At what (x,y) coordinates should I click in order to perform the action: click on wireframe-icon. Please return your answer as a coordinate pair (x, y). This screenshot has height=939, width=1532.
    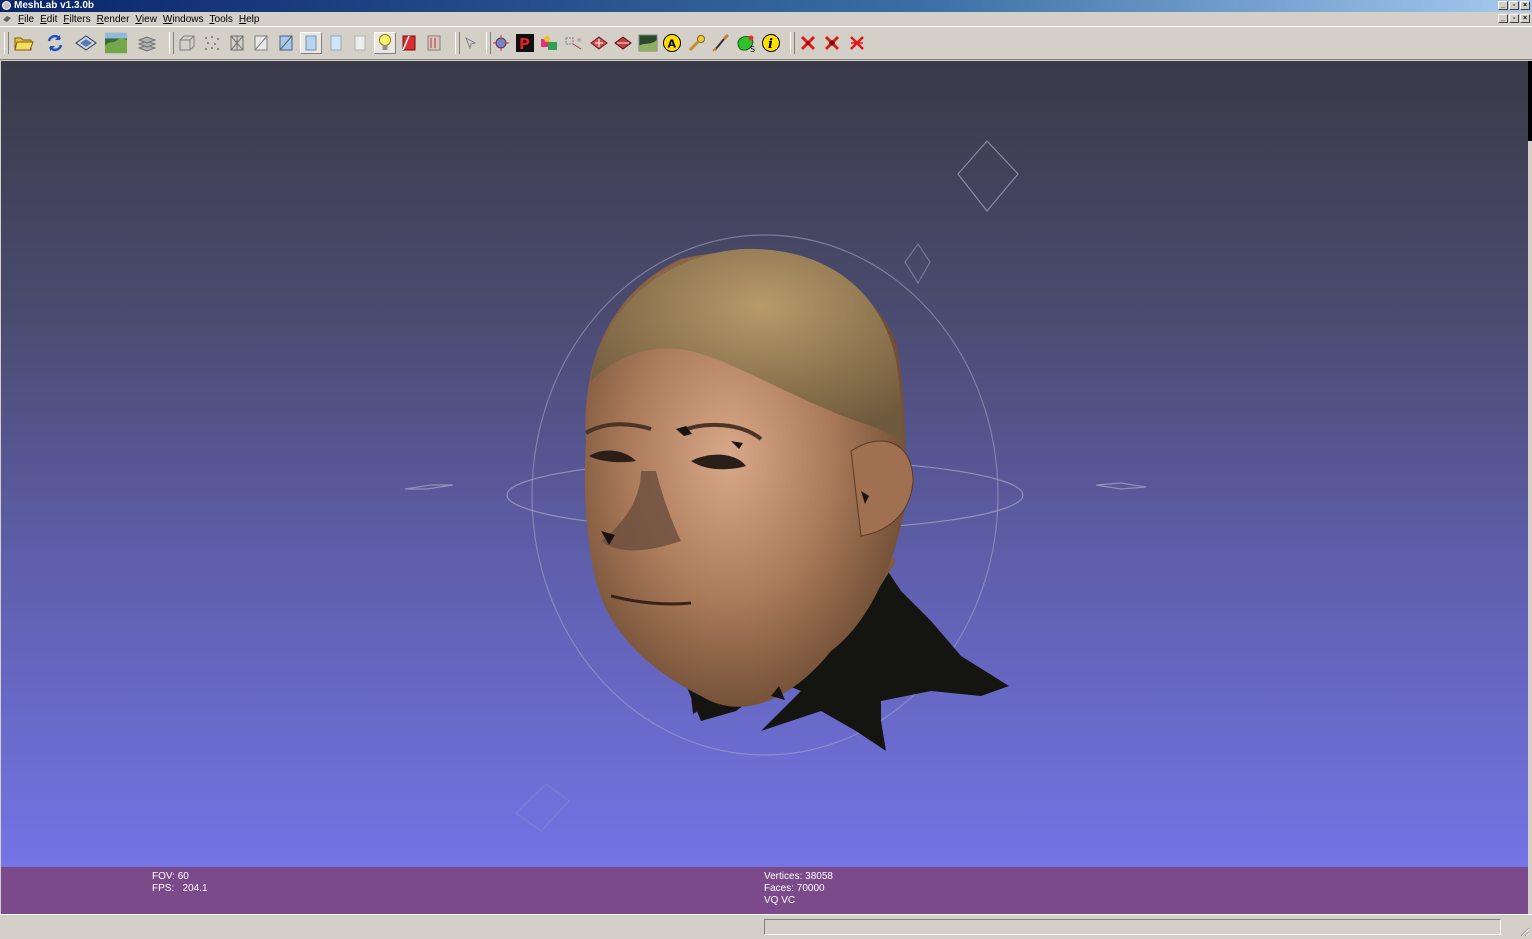
    Looking at the image, I should click on (237, 43).